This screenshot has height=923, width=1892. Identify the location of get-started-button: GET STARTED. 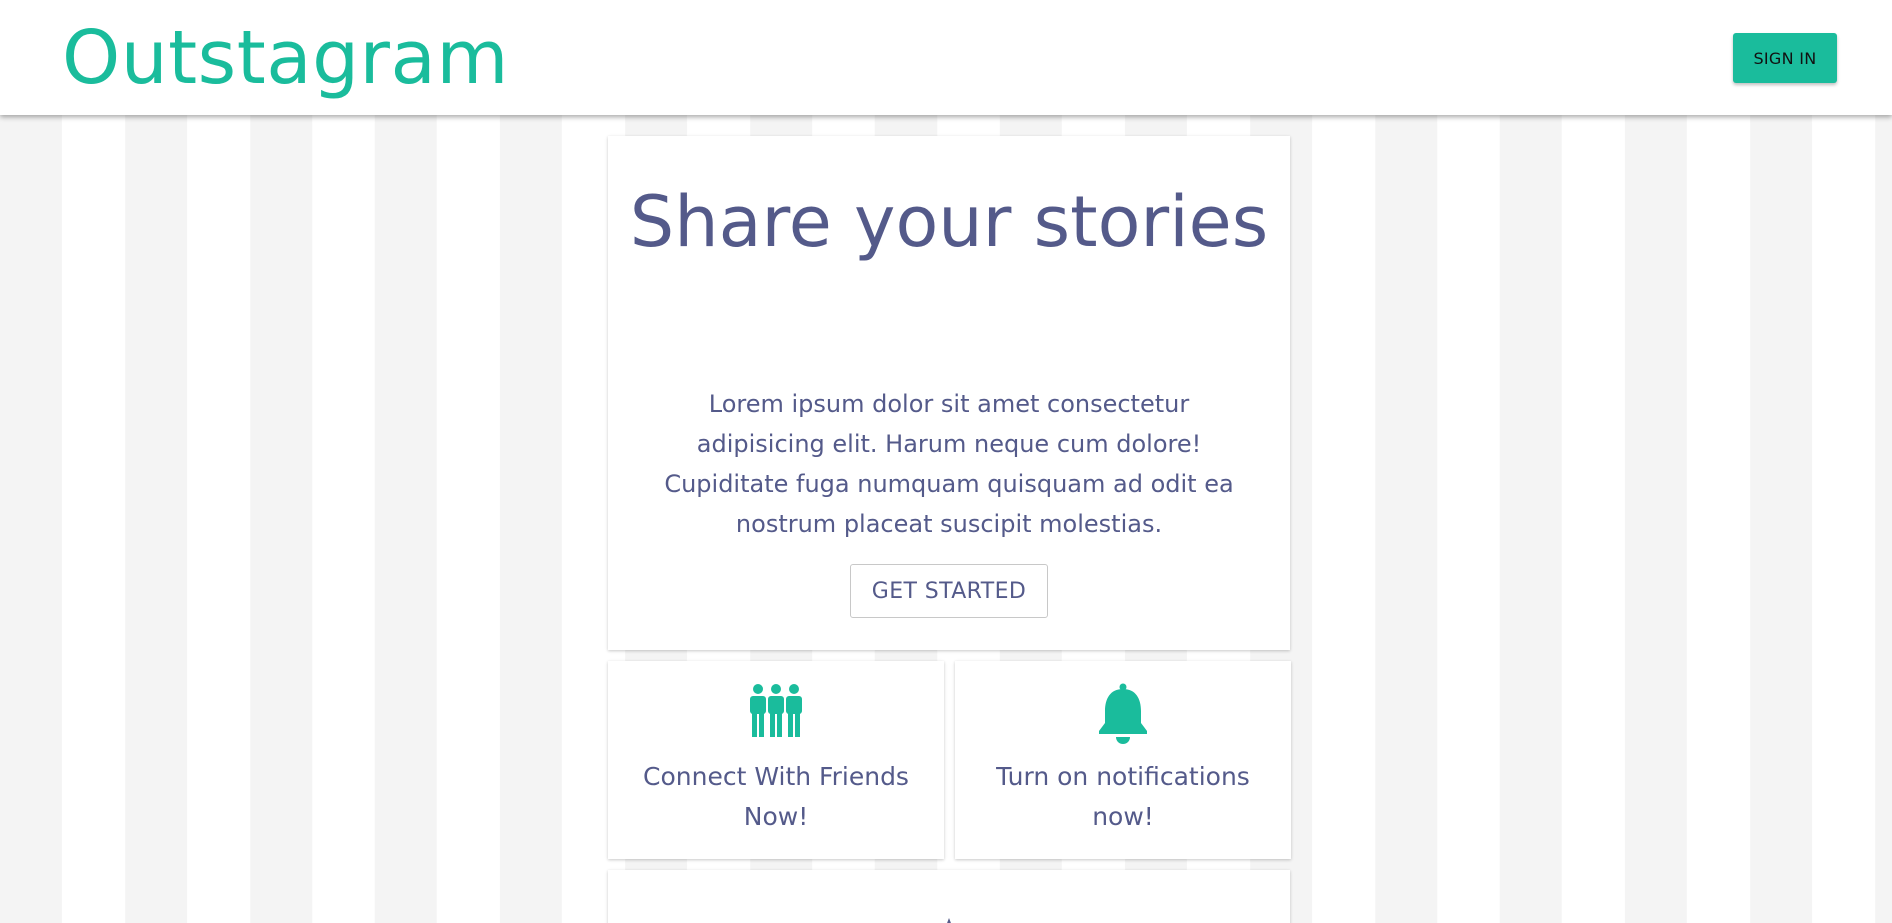
(949, 591).